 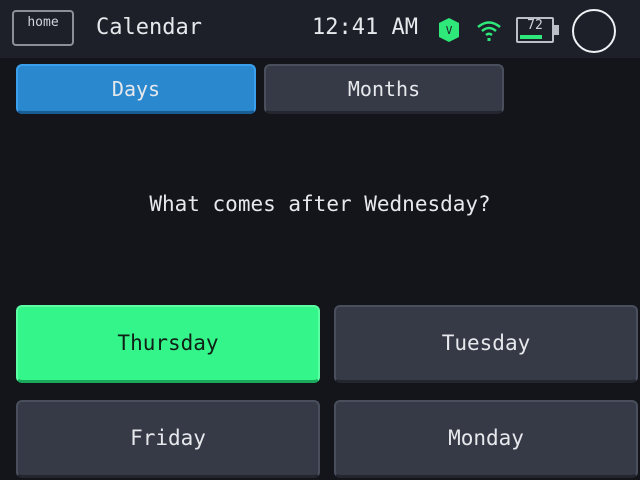 I want to click on home-button: home, so click(x=43, y=28).